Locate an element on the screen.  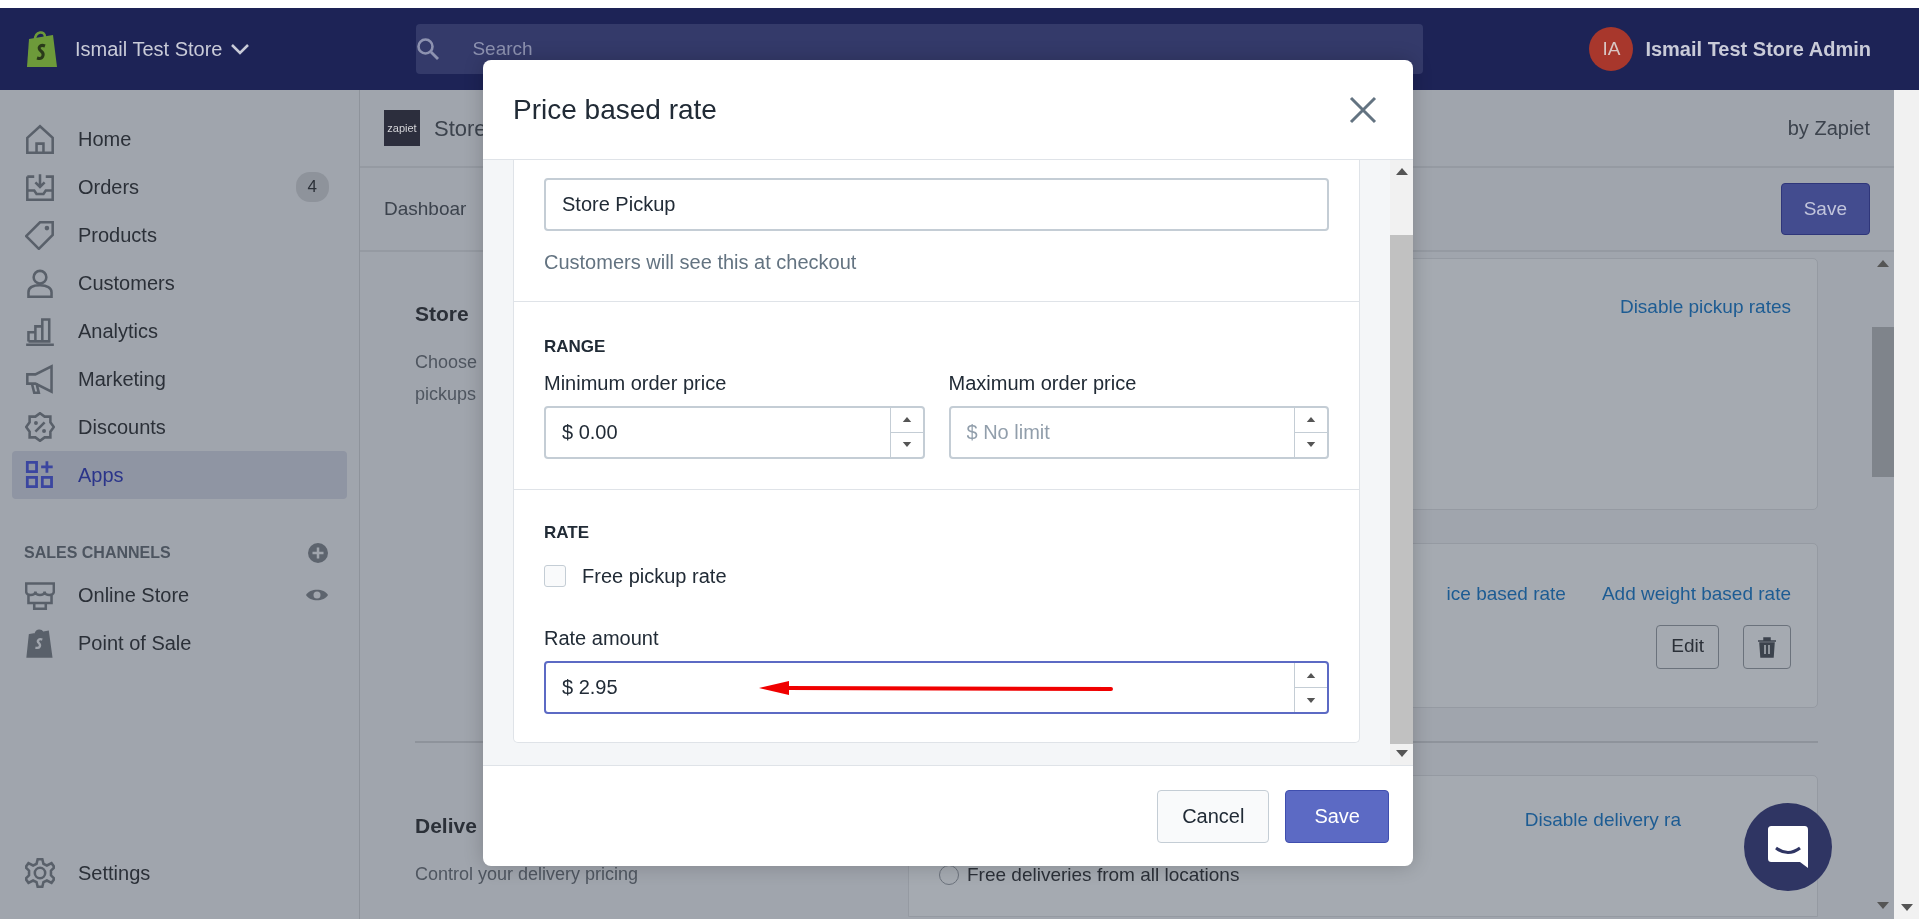
cancel-button: Cancel is located at coordinates (1213, 816).